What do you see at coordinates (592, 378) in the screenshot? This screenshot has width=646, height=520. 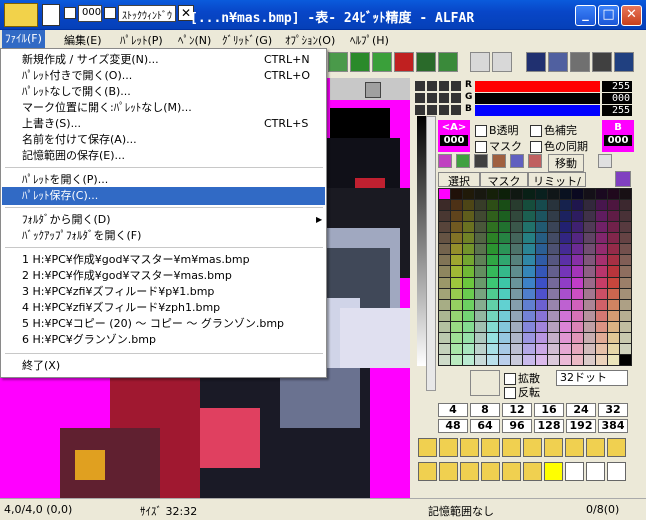 I see `dot-size-select: 32ドット` at bounding box center [592, 378].